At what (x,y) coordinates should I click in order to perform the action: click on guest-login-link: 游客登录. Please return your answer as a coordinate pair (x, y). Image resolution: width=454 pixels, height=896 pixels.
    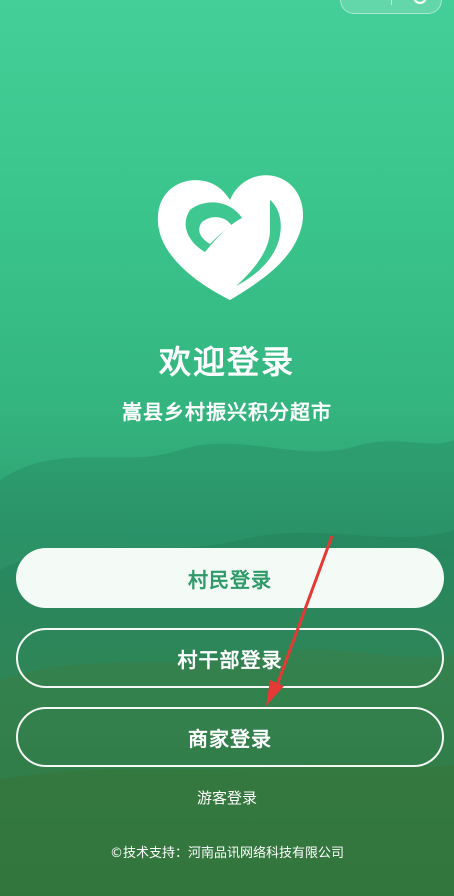
    Looking at the image, I should click on (227, 797).